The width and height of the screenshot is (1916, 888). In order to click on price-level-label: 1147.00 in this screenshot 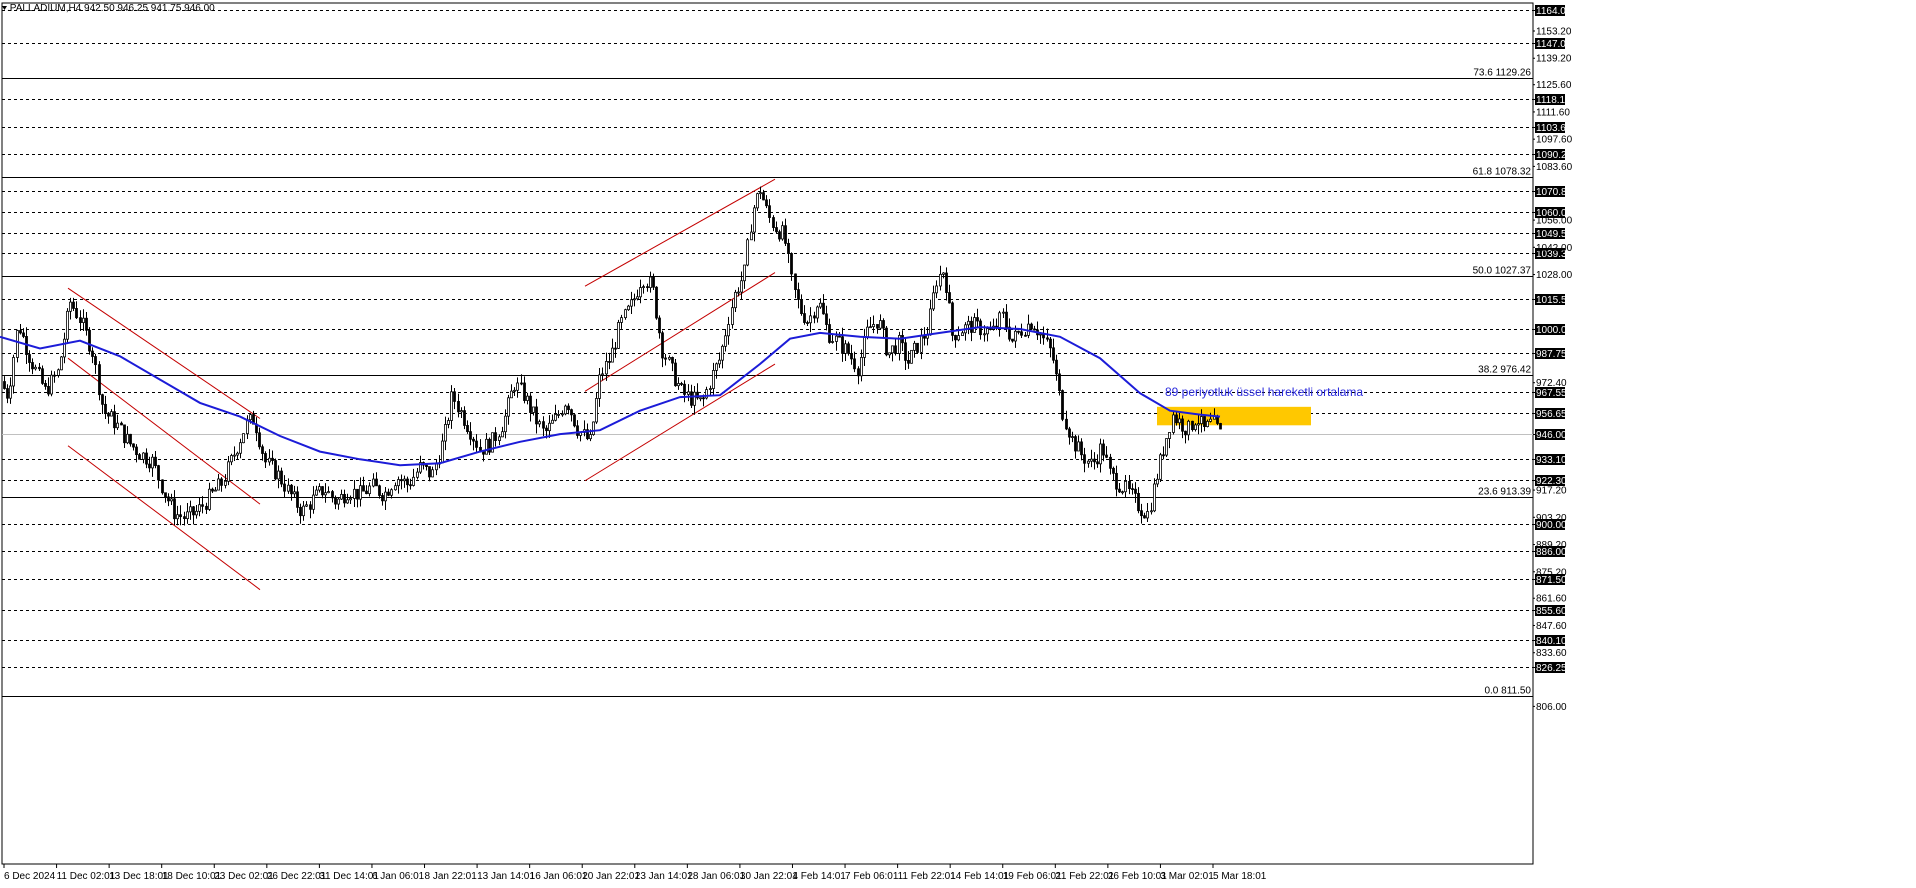, I will do `click(1554, 44)`.